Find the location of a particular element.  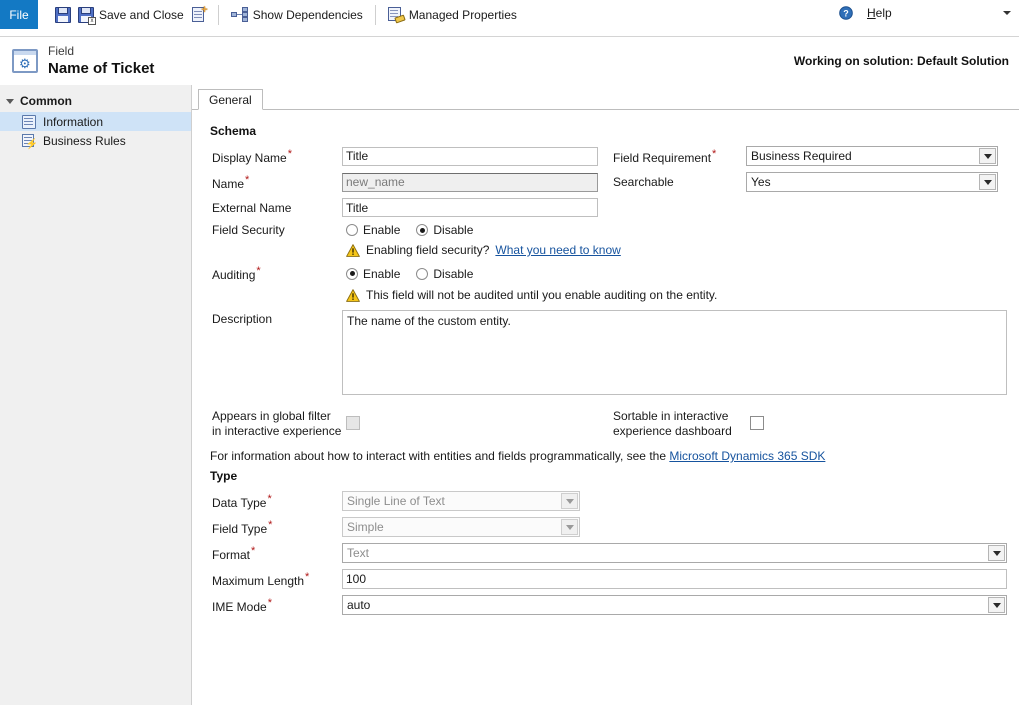

name-label: Name* is located at coordinates (231, 182).